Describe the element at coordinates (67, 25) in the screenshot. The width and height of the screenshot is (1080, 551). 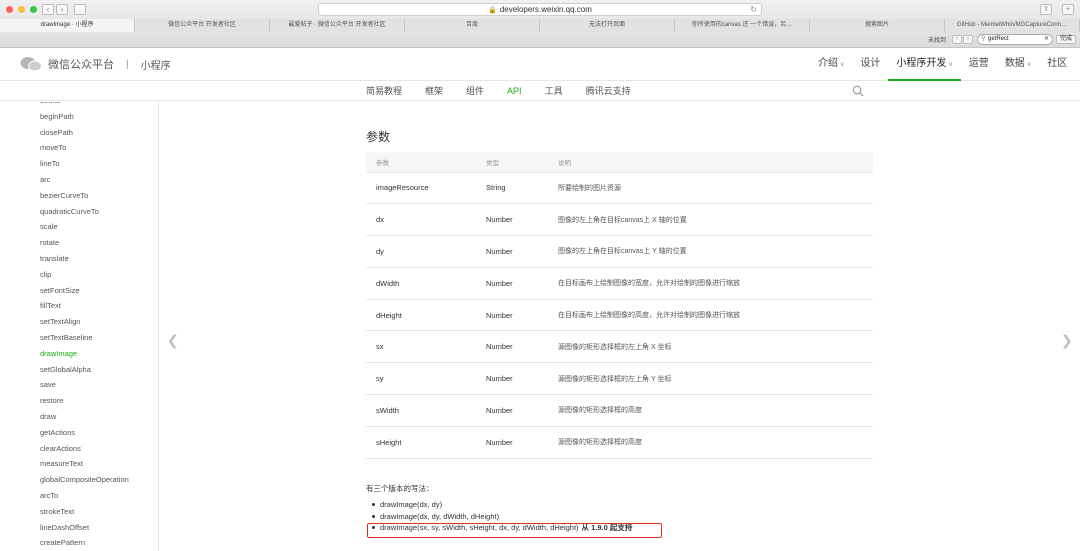
I see `browser-tab: drawImage · 小程序` at that location.